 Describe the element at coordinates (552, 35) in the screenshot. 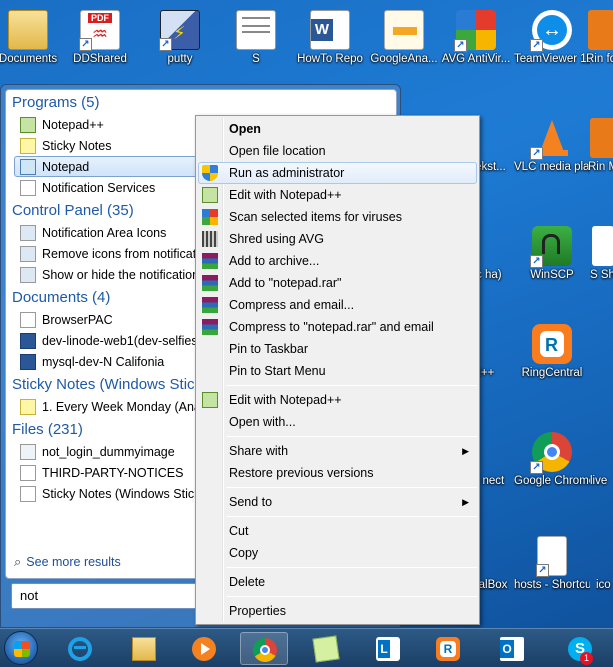

I see `desktop-icon-teamviewer: ↔ ↗ TeamViewer 12` at that location.